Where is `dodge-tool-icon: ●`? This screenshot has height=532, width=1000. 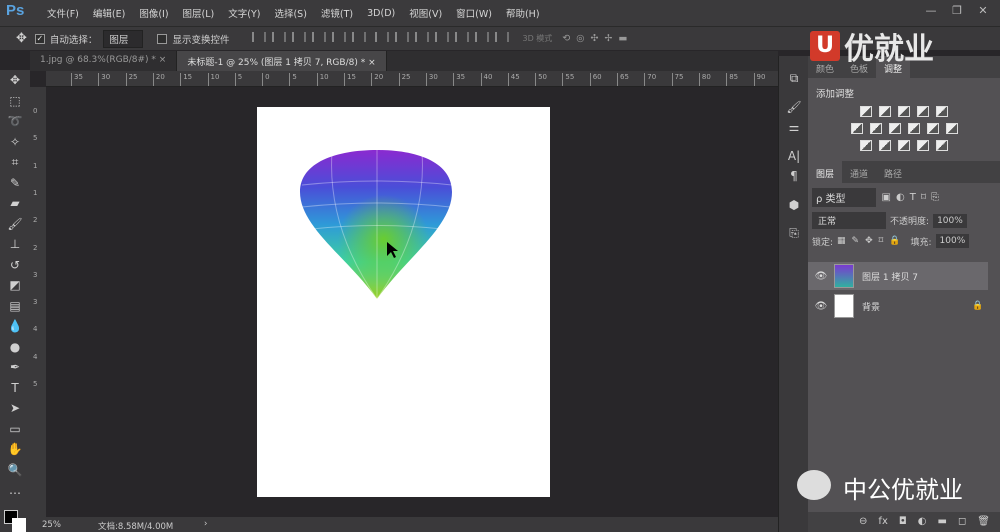 dodge-tool-icon: ● is located at coordinates (15, 347).